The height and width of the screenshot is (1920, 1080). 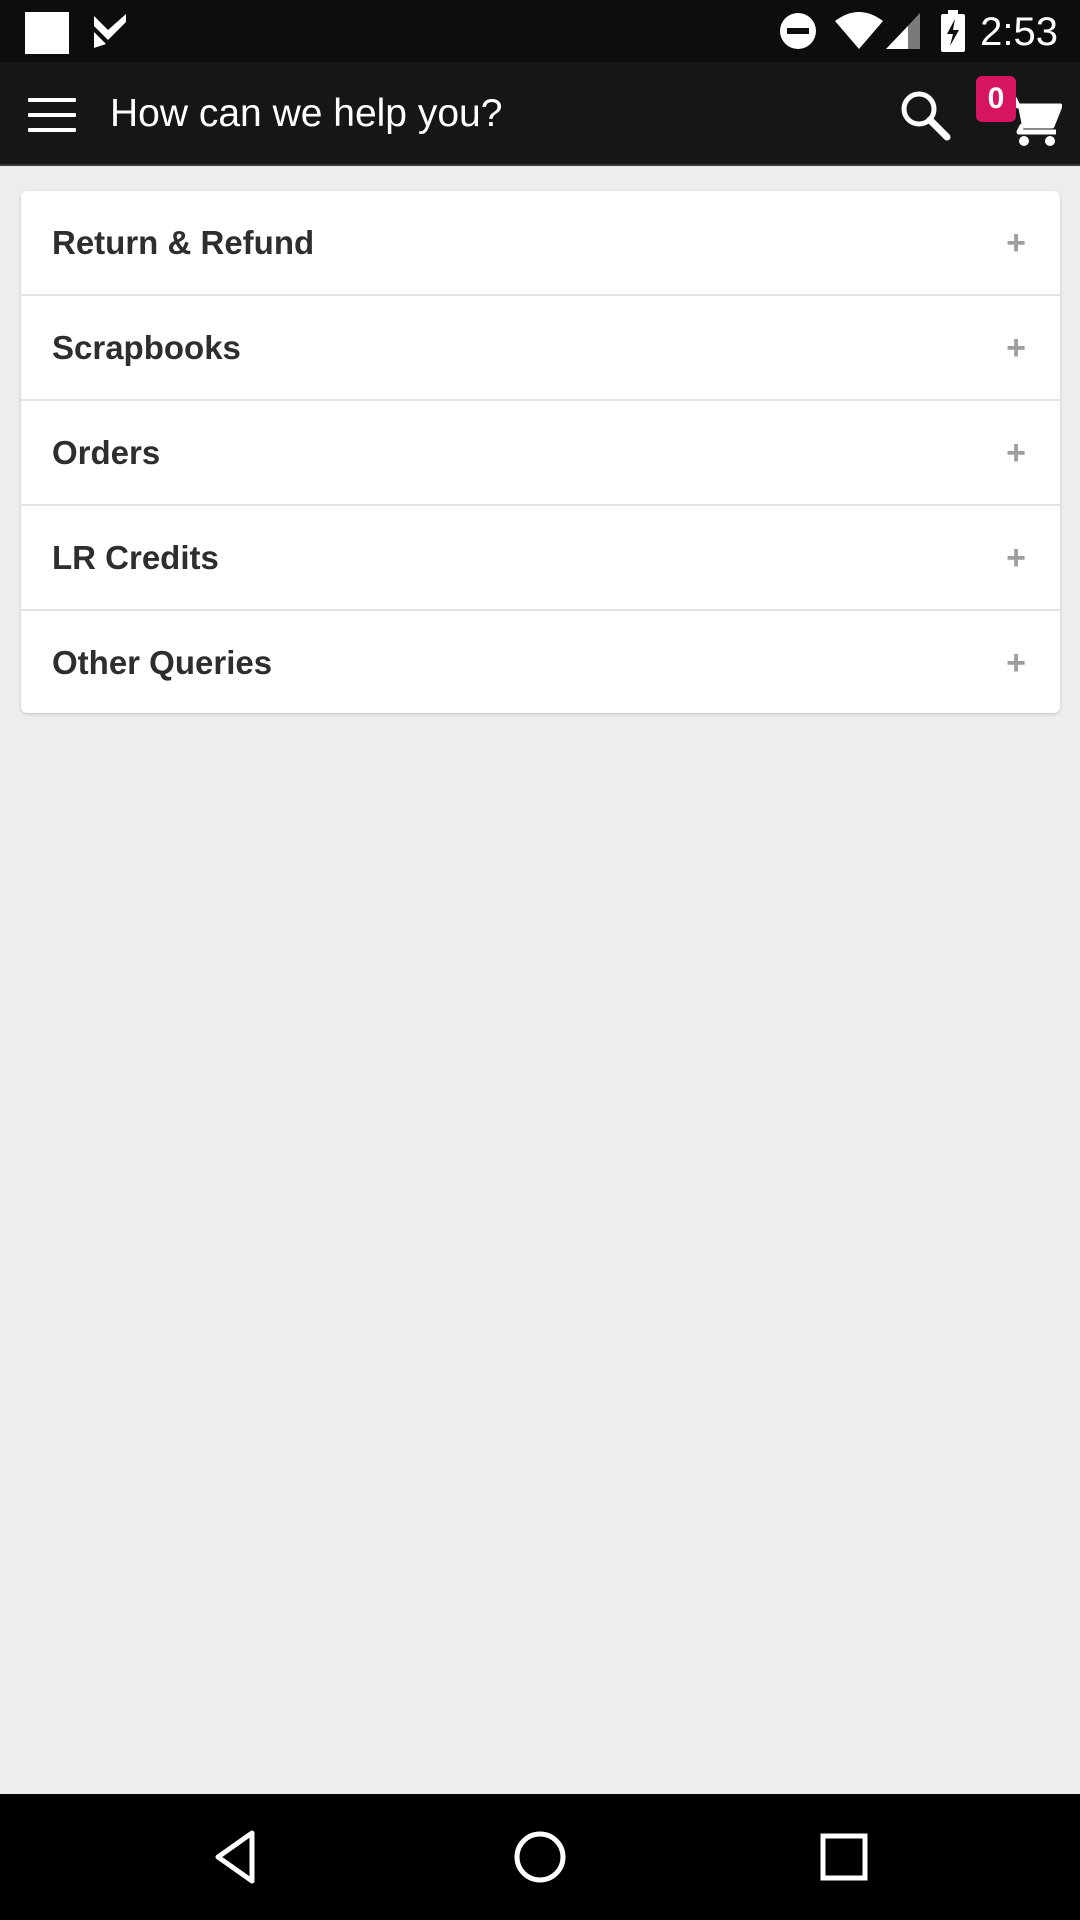 What do you see at coordinates (52, 116) in the screenshot?
I see `menu-icon` at bounding box center [52, 116].